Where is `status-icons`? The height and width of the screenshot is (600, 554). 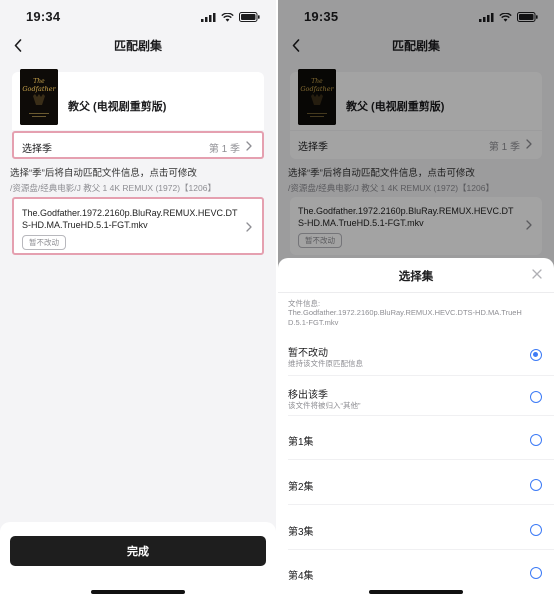
status-icons is located at coordinates (230, 17).